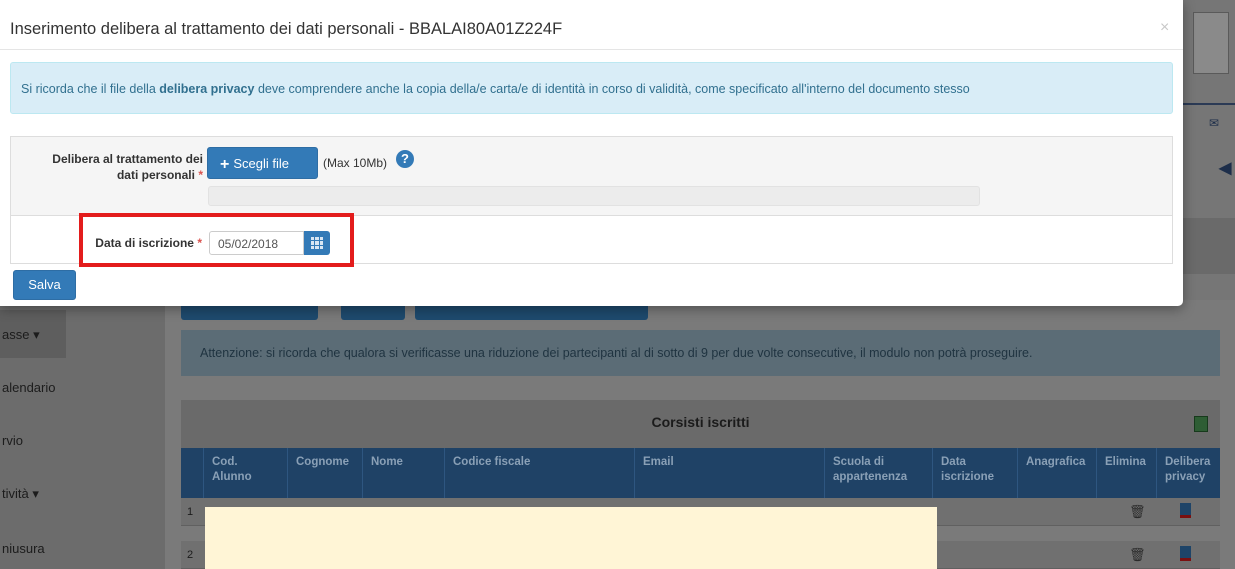 The image size is (1235, 569). Describe the element at coordinates (1209, 104) in the screenshot. I see `header-divider` at that location.